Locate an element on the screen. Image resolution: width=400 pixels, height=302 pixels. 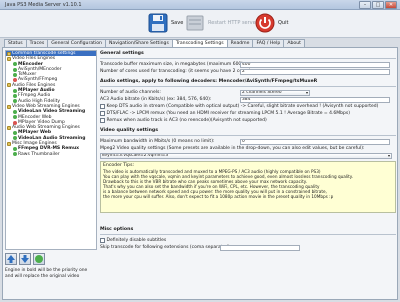
window-controls: – □ ✕ is located at coordinates (378, 5).